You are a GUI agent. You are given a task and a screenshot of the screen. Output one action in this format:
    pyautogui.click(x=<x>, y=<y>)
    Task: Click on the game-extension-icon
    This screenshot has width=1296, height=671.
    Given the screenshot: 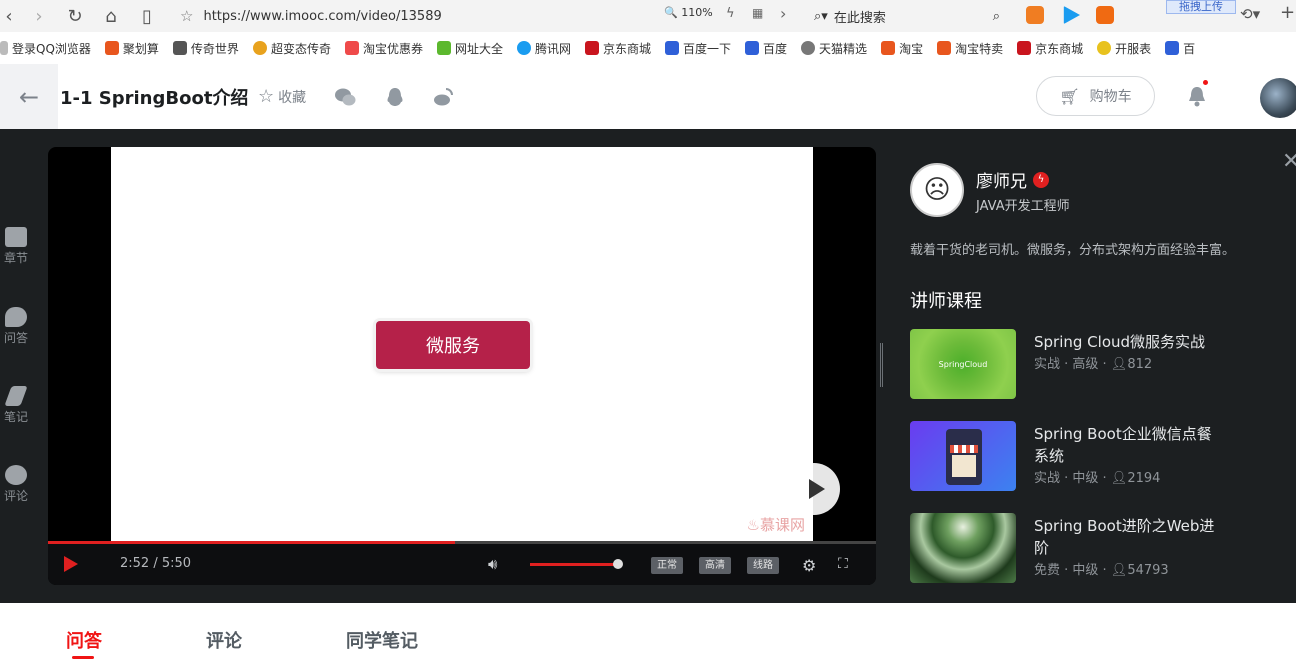 What is the action you would take?
    pyautogui.click(x=1035, y=15)
    